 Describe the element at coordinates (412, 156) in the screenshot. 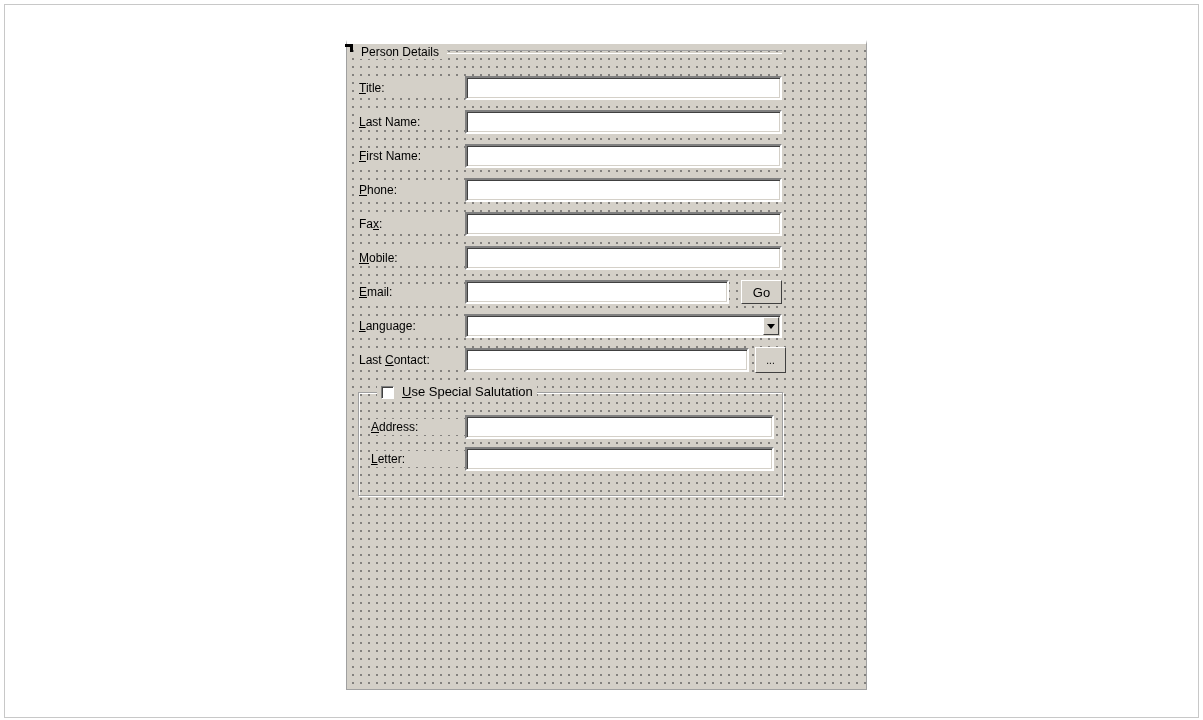

I see `field-label: First Name:` at that location.